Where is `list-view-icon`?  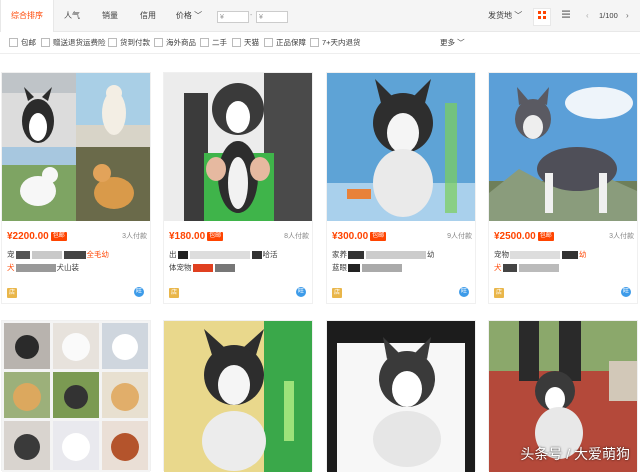 list-view-icon is located at coordinates (566, 16).